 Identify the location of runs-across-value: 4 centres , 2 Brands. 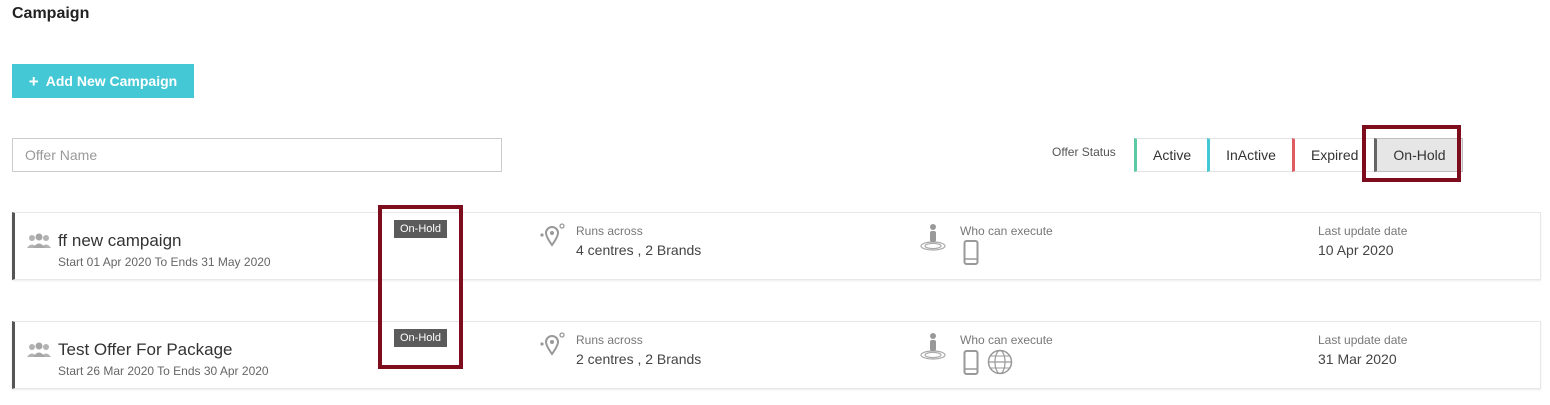
(639, 250).